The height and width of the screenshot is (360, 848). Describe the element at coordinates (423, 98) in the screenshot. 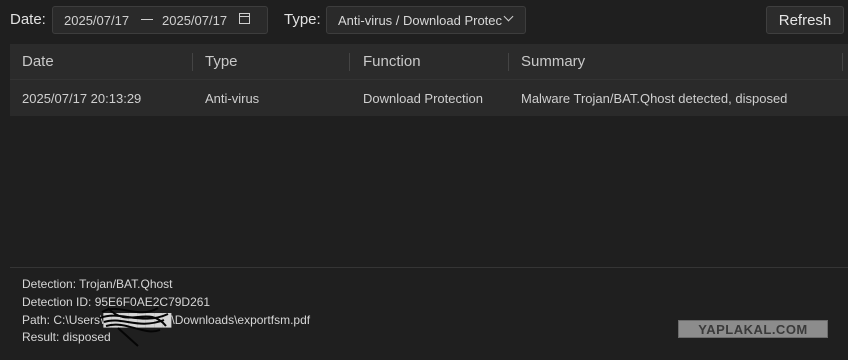

I see `cell-function: Download Protection` at that location.